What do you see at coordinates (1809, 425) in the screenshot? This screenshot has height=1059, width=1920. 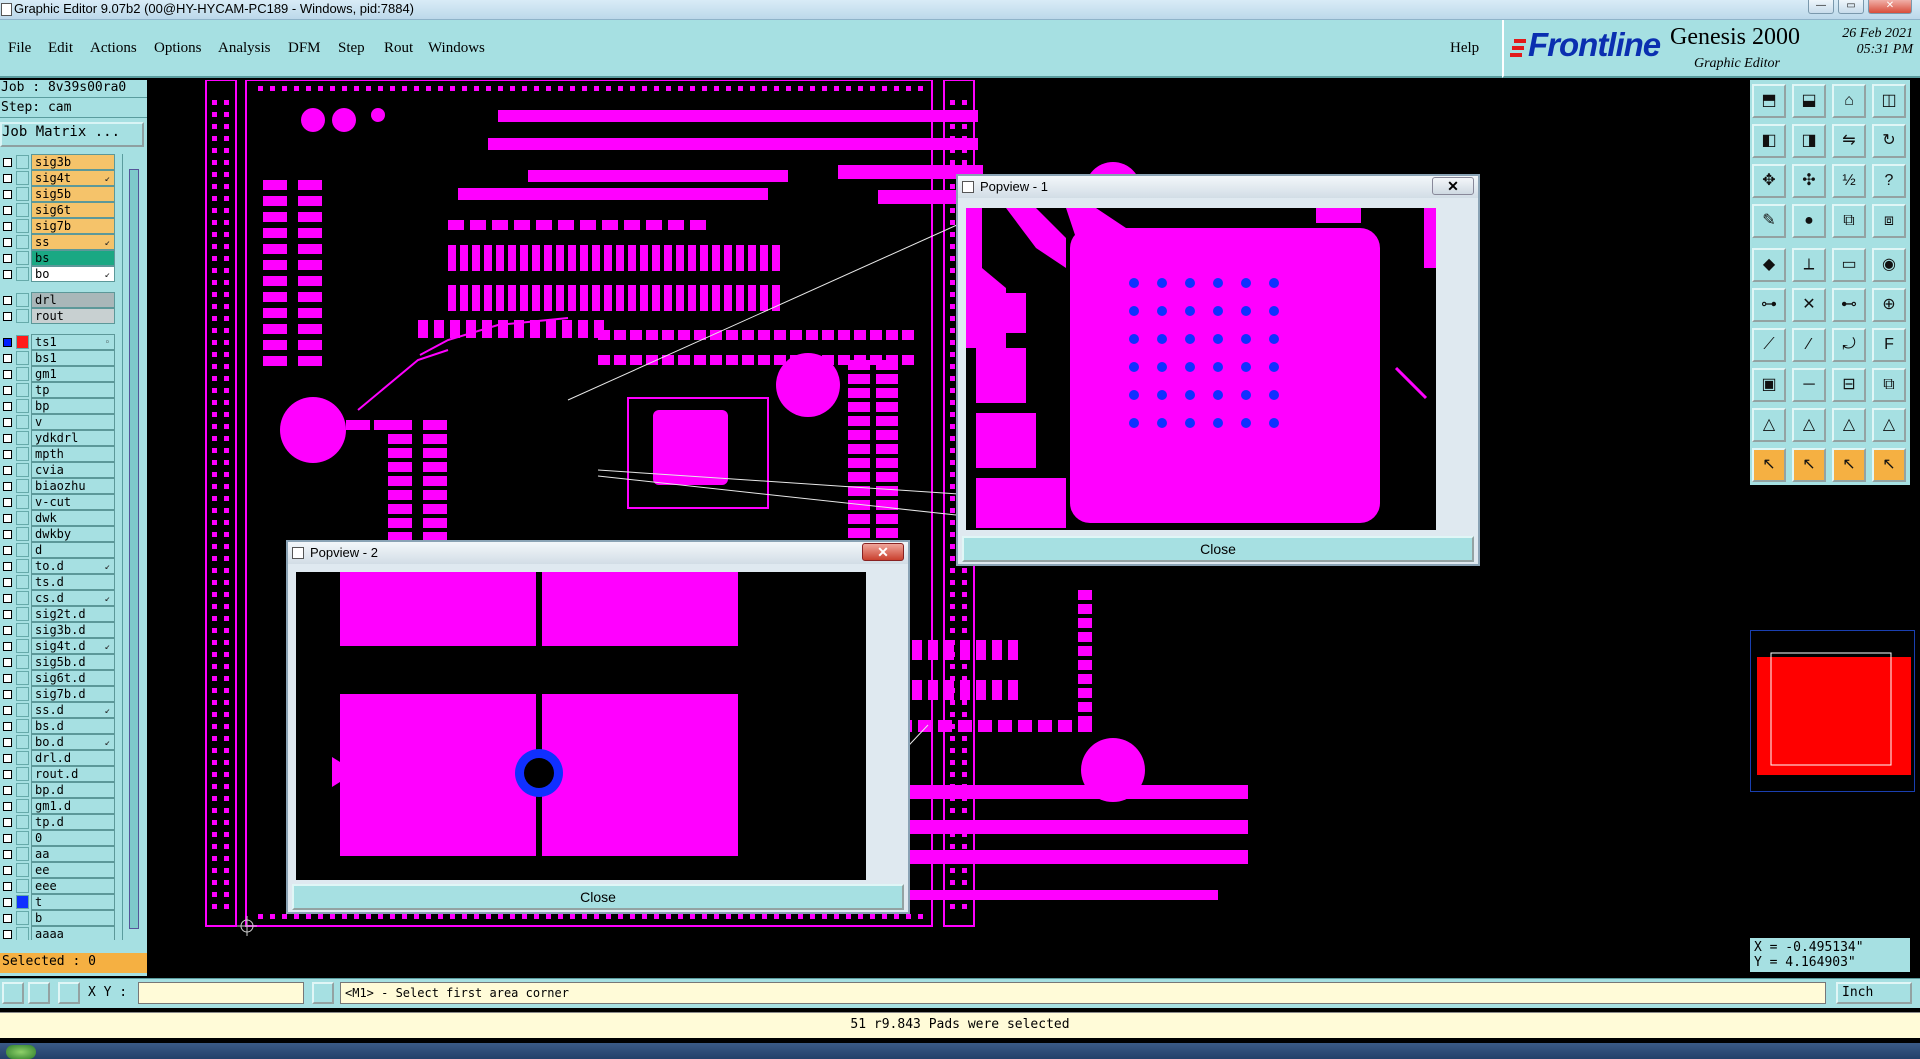 I see `tool-button: △` at bounding box center [1809, 425].